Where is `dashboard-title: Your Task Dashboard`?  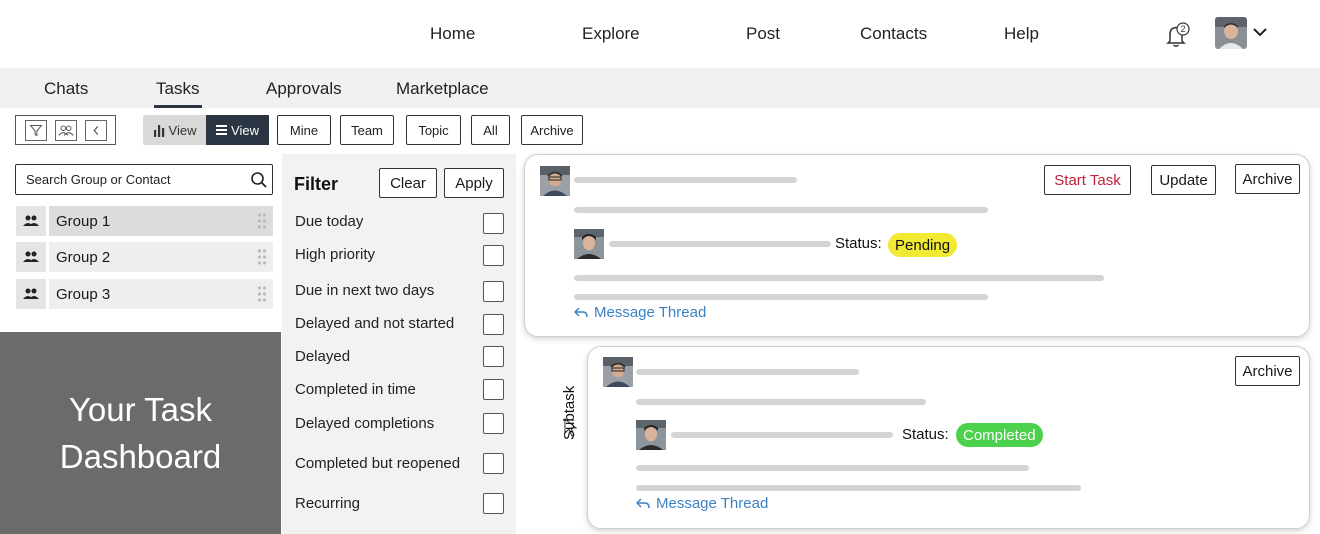 dashboard-title: Your Task Dashboard is located at coordinates (140, 433).